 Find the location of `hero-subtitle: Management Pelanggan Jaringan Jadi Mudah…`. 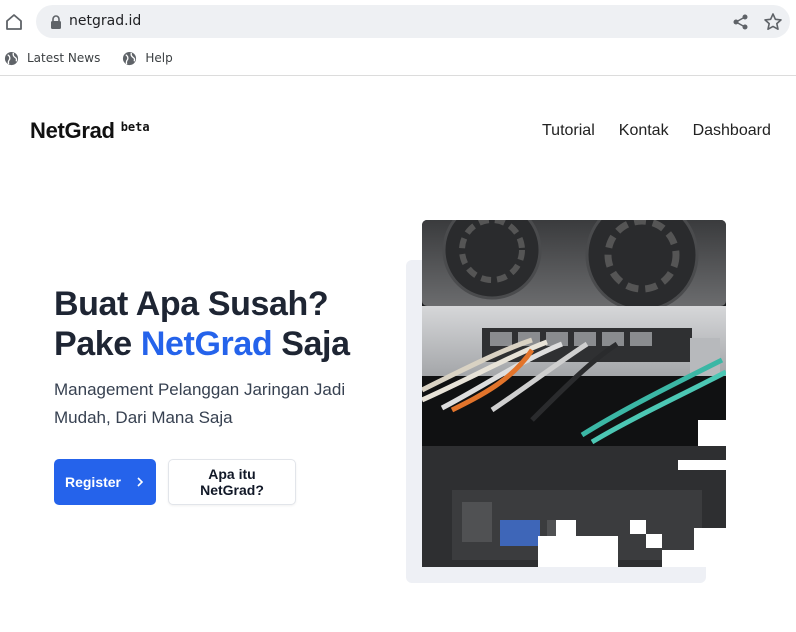

hero-subtitle: Management Pelanggan Jaringan Jadi Mudah… is located at coordinates (200, 403).